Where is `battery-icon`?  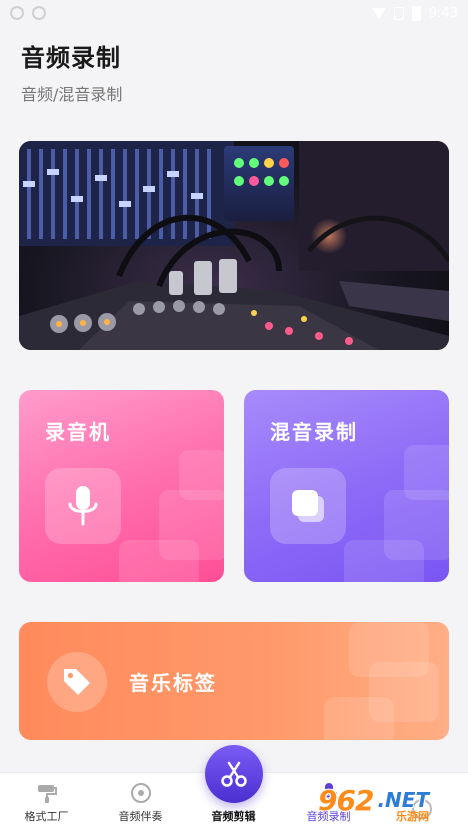
battery-icon is located at coordinates (416, 13).